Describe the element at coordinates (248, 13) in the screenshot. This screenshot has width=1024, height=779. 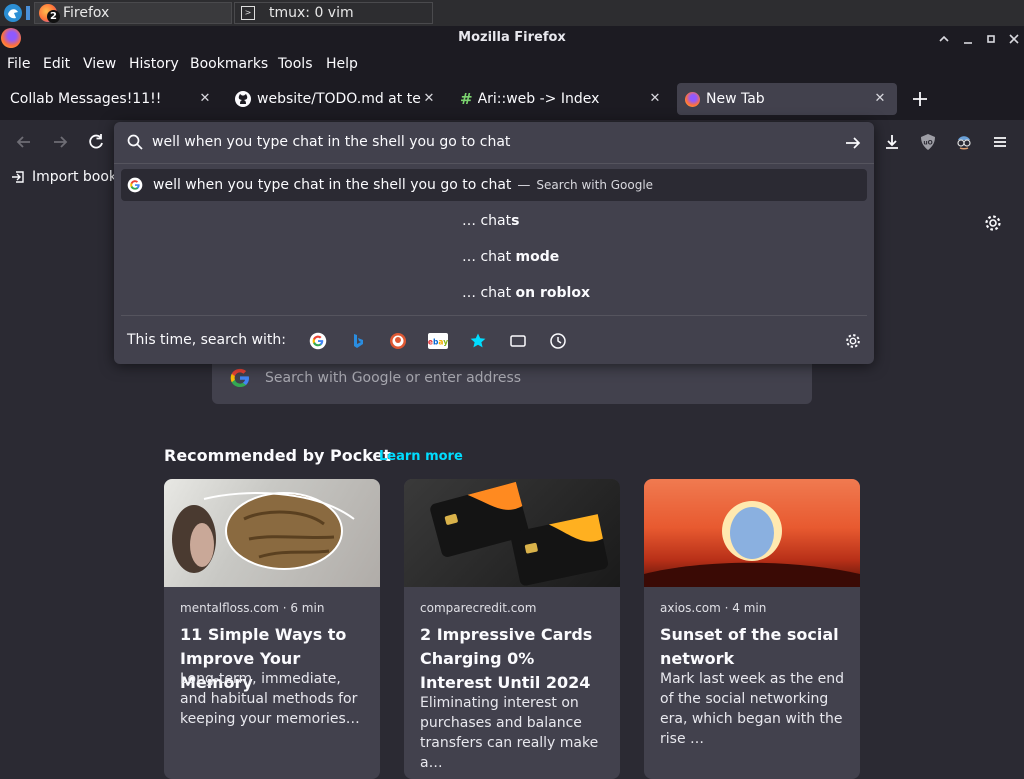
I see `terminal-icon: >` at that location.